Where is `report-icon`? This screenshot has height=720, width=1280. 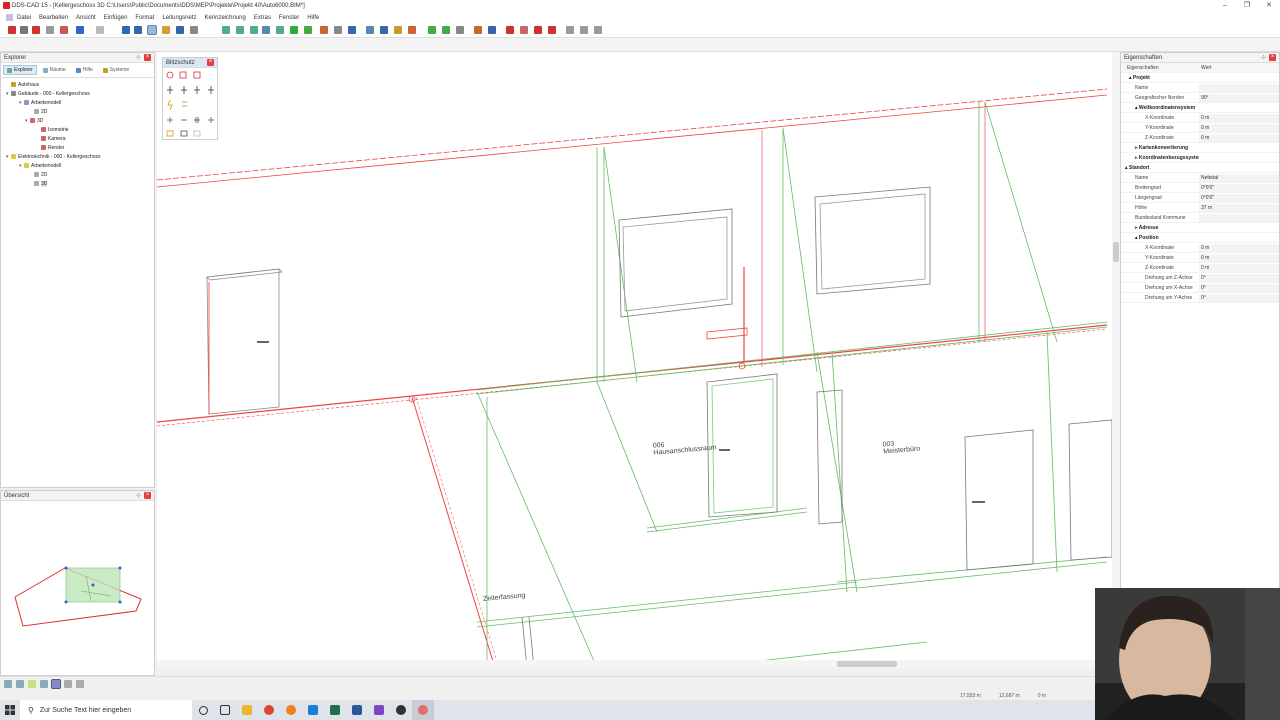
report-icon is located at coordinates (598, 30).